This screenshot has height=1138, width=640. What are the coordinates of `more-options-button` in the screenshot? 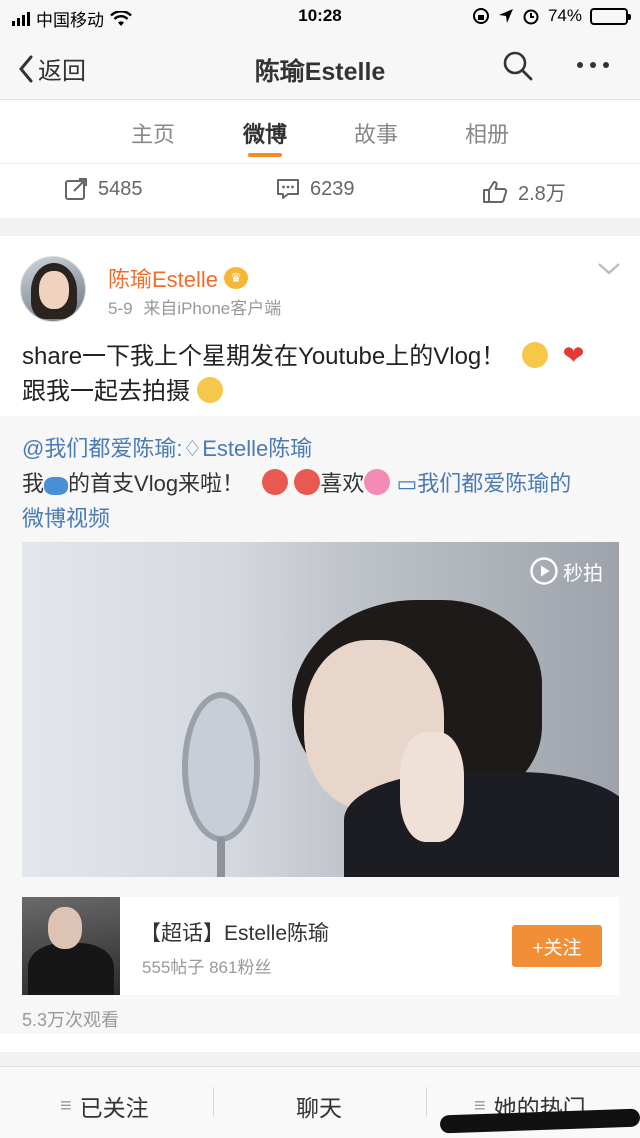 It's located at (593, 68).